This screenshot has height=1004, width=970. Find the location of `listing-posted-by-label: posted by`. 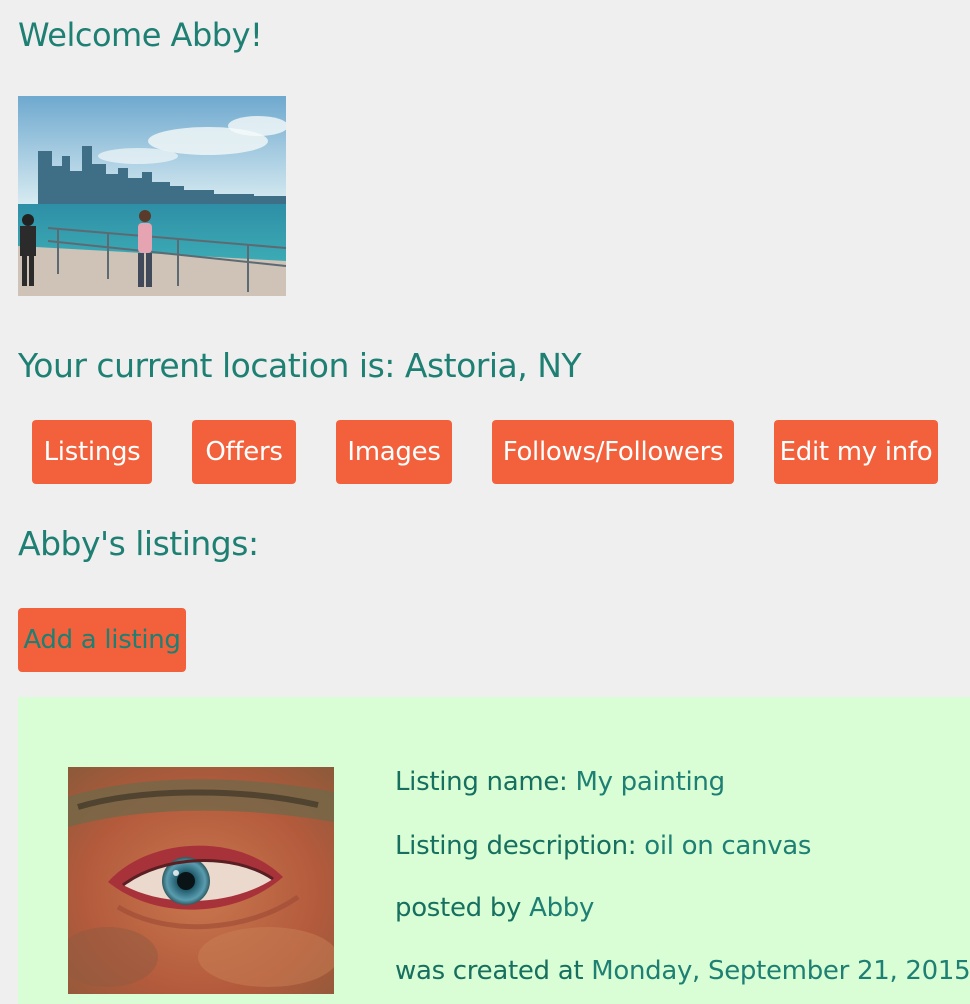

listing-posted-by-label: posted by is located at coordinates (458, 908).